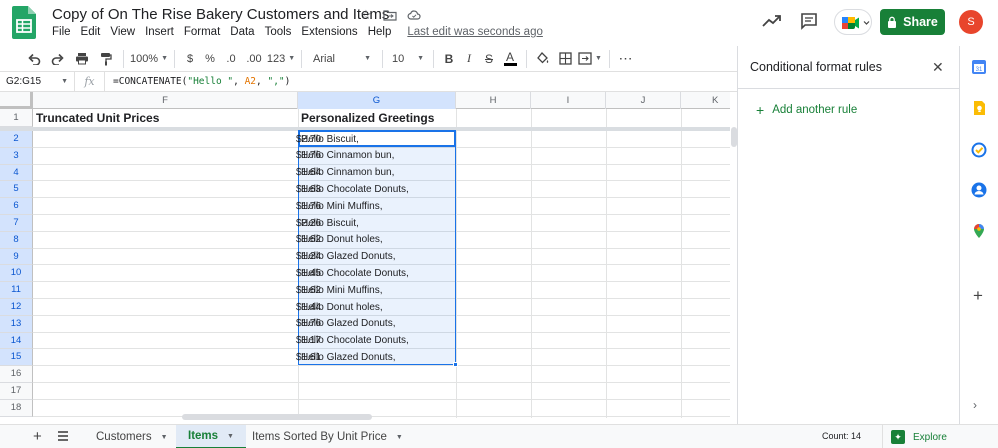 This screenshot has width=998, height=448. What do you see at coordinates (16, 324) in the screenshot?
I see `row-header-13: 13` at bounding box center [16, 324].